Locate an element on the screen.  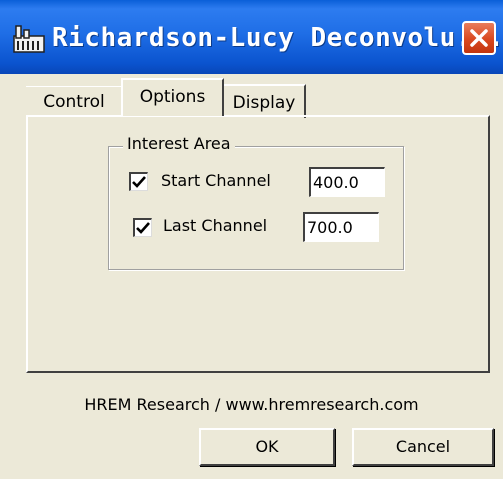
last-channel-input is located at coordinates (341, 227).